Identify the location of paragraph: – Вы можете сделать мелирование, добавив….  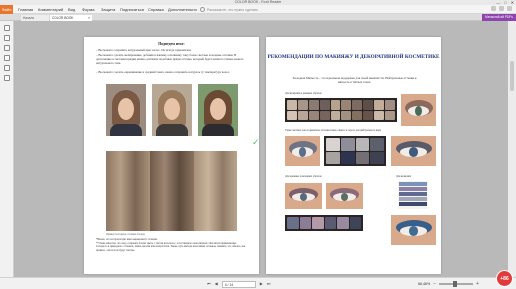
(170, 59).